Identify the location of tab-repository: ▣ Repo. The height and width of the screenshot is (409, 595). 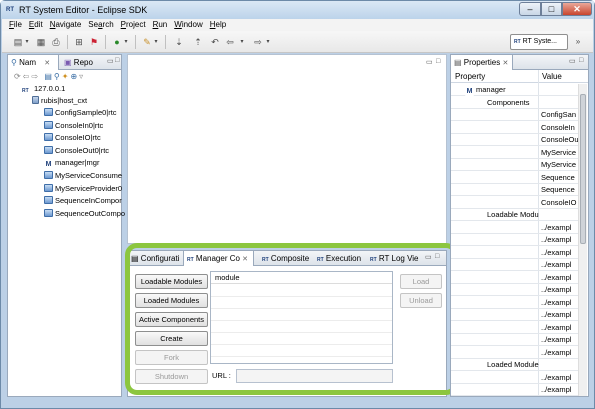
(83, 62).